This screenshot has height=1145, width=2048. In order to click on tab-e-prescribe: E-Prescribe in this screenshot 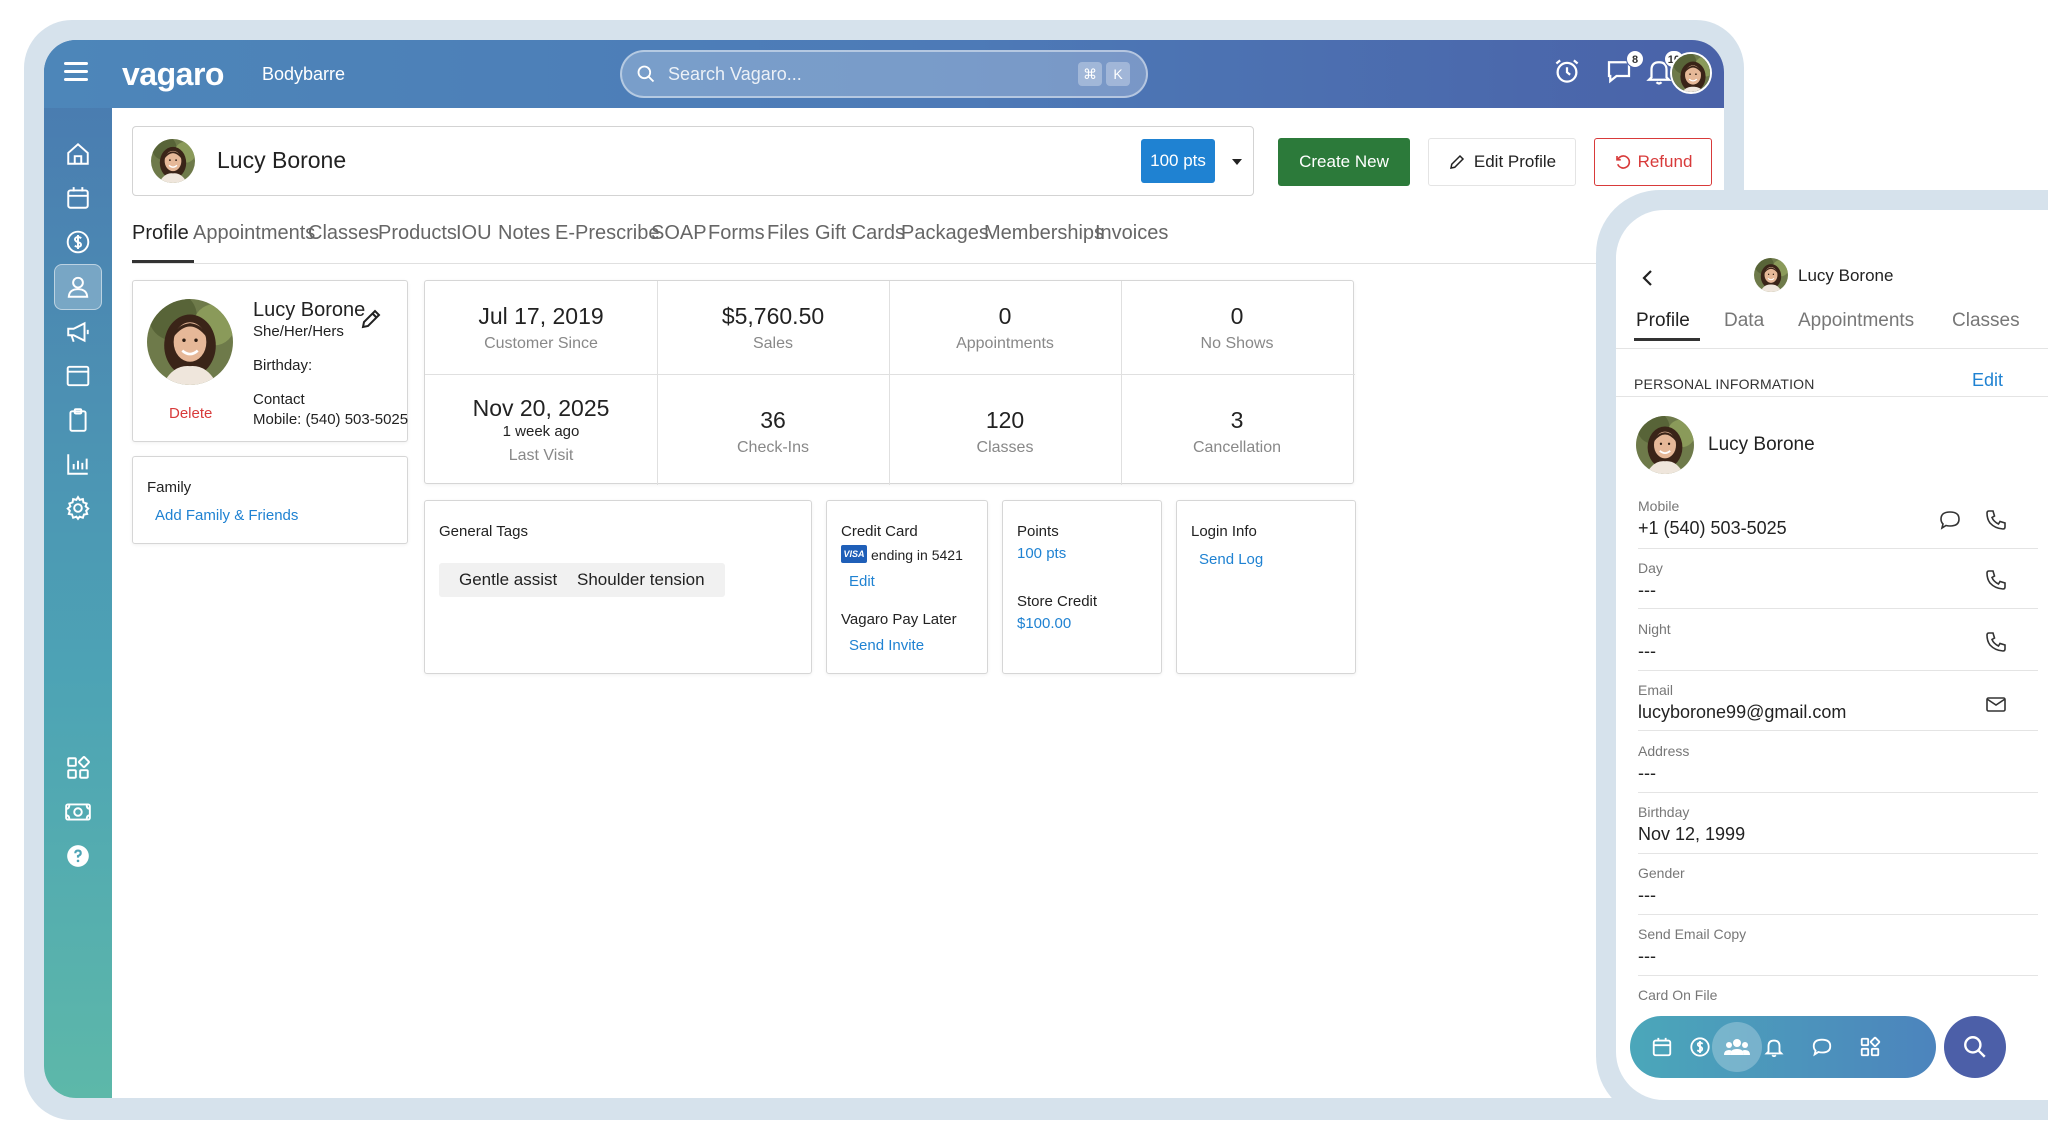, I will do `click(607, 233)`.